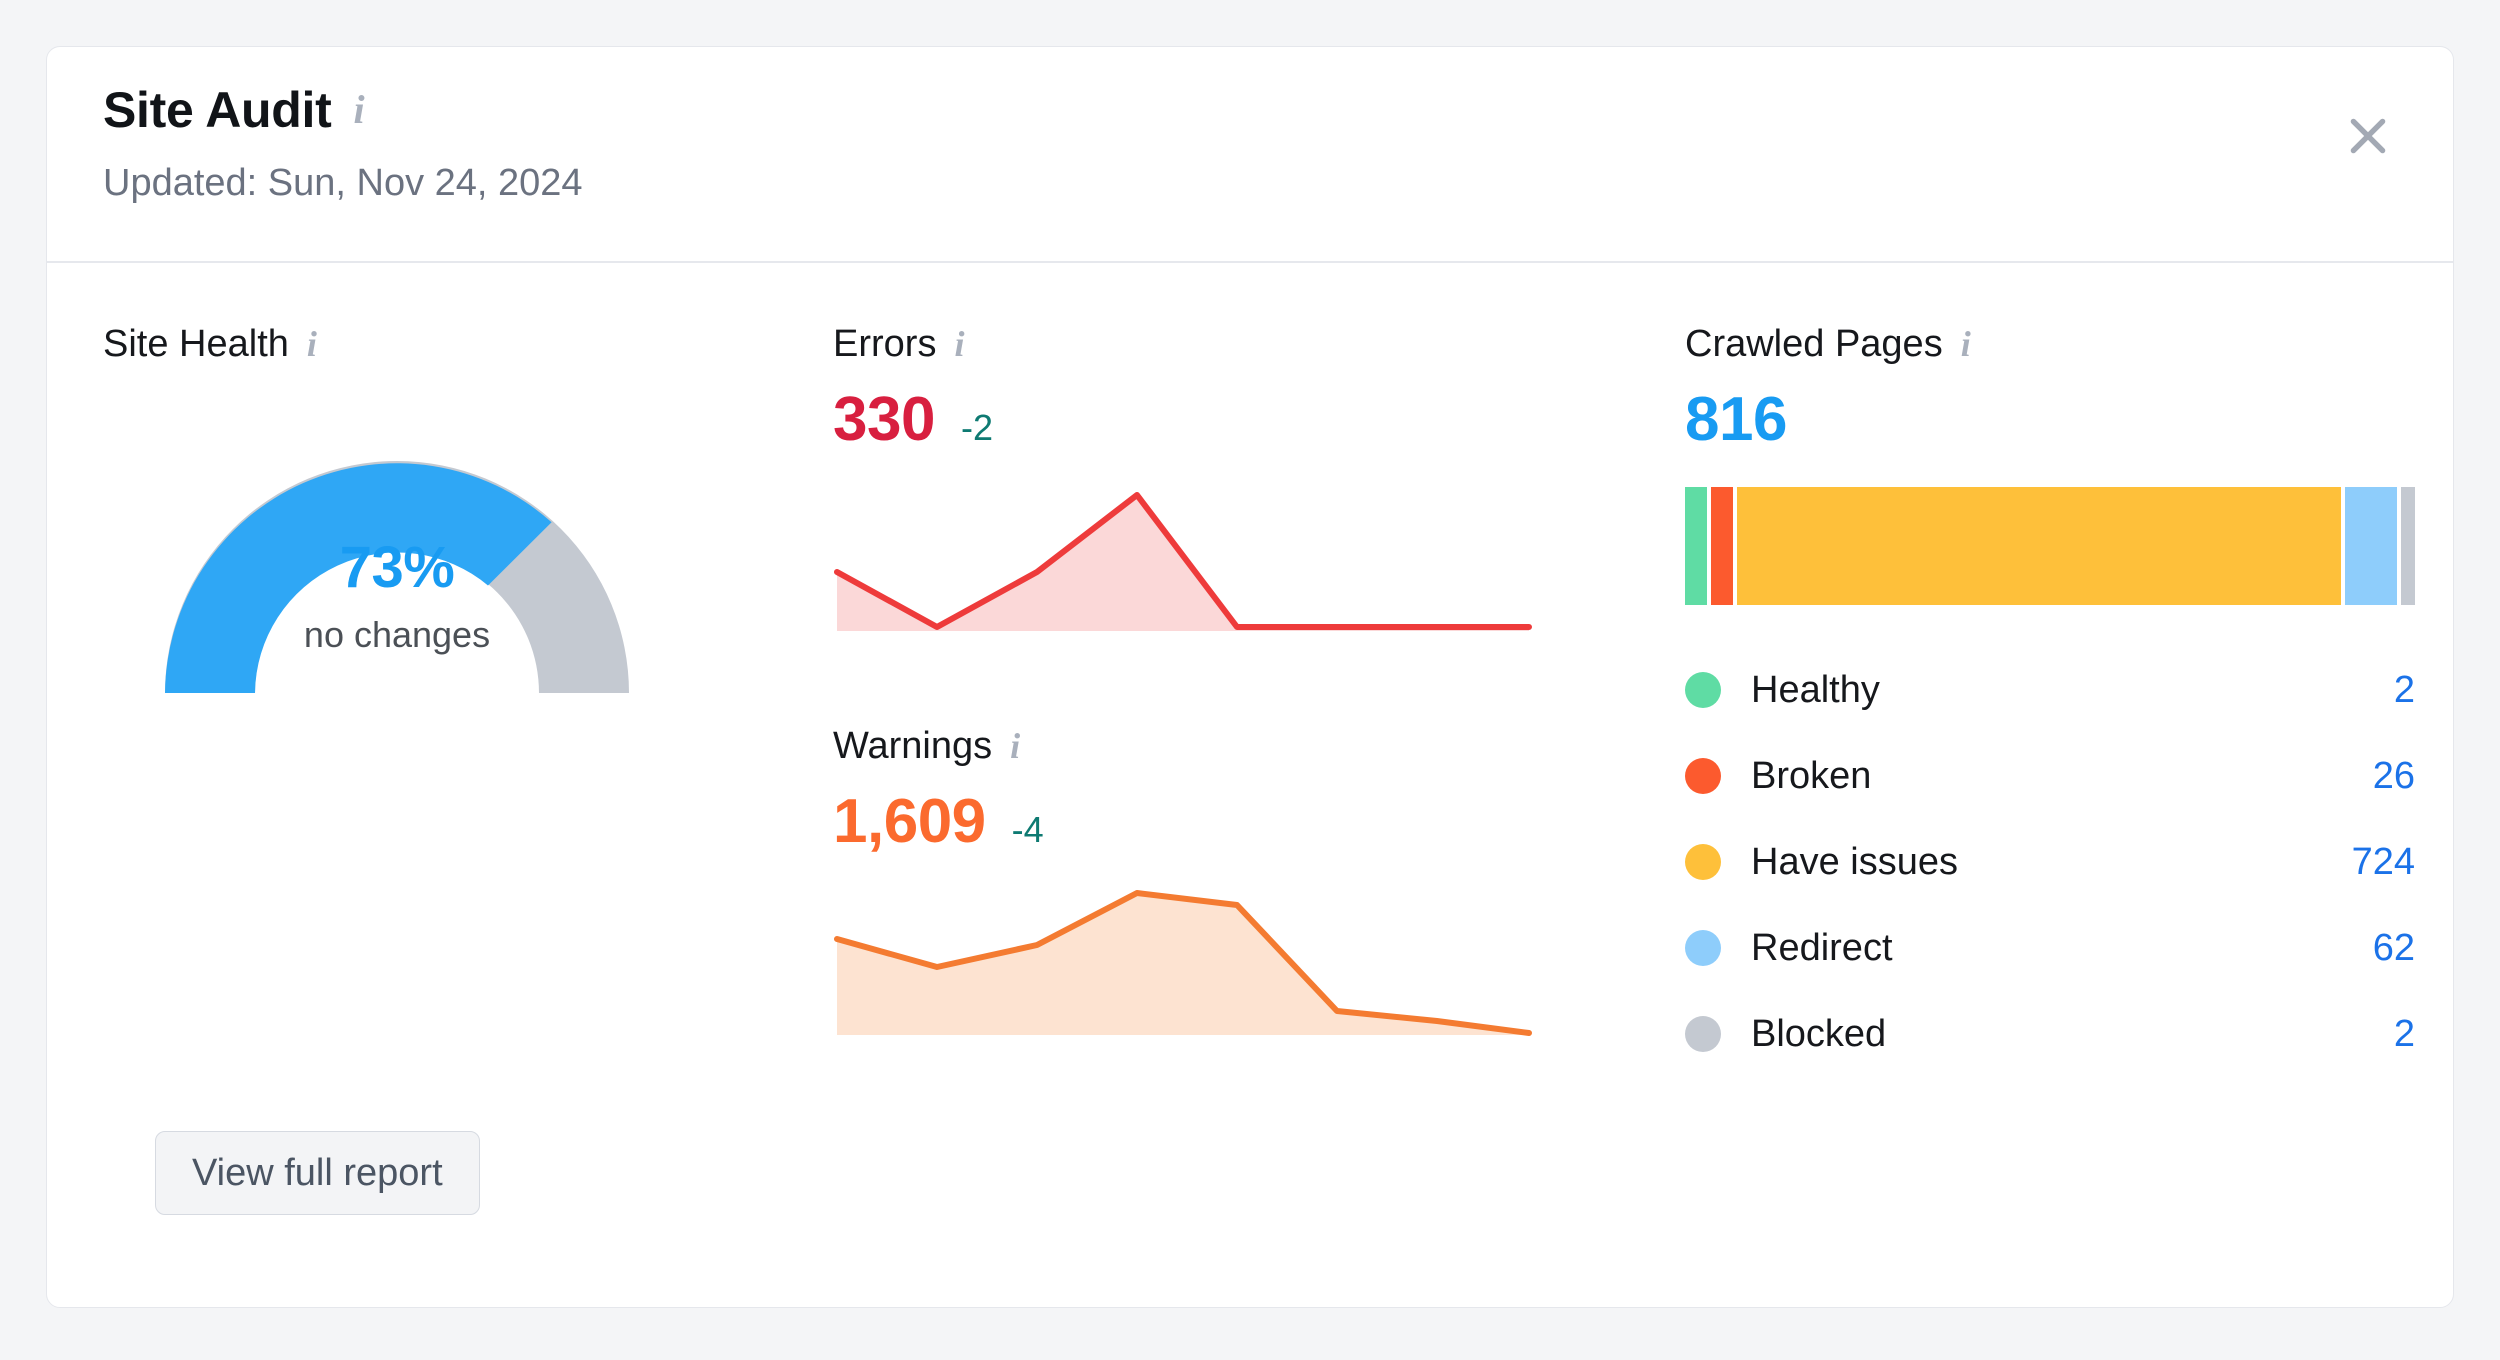 This screenshot has width=2500, height=1360. What do you see at coordinates (196, 344) in the screenshot?
I see `site-health-label: Site Health` at bounding box center [196, 344].